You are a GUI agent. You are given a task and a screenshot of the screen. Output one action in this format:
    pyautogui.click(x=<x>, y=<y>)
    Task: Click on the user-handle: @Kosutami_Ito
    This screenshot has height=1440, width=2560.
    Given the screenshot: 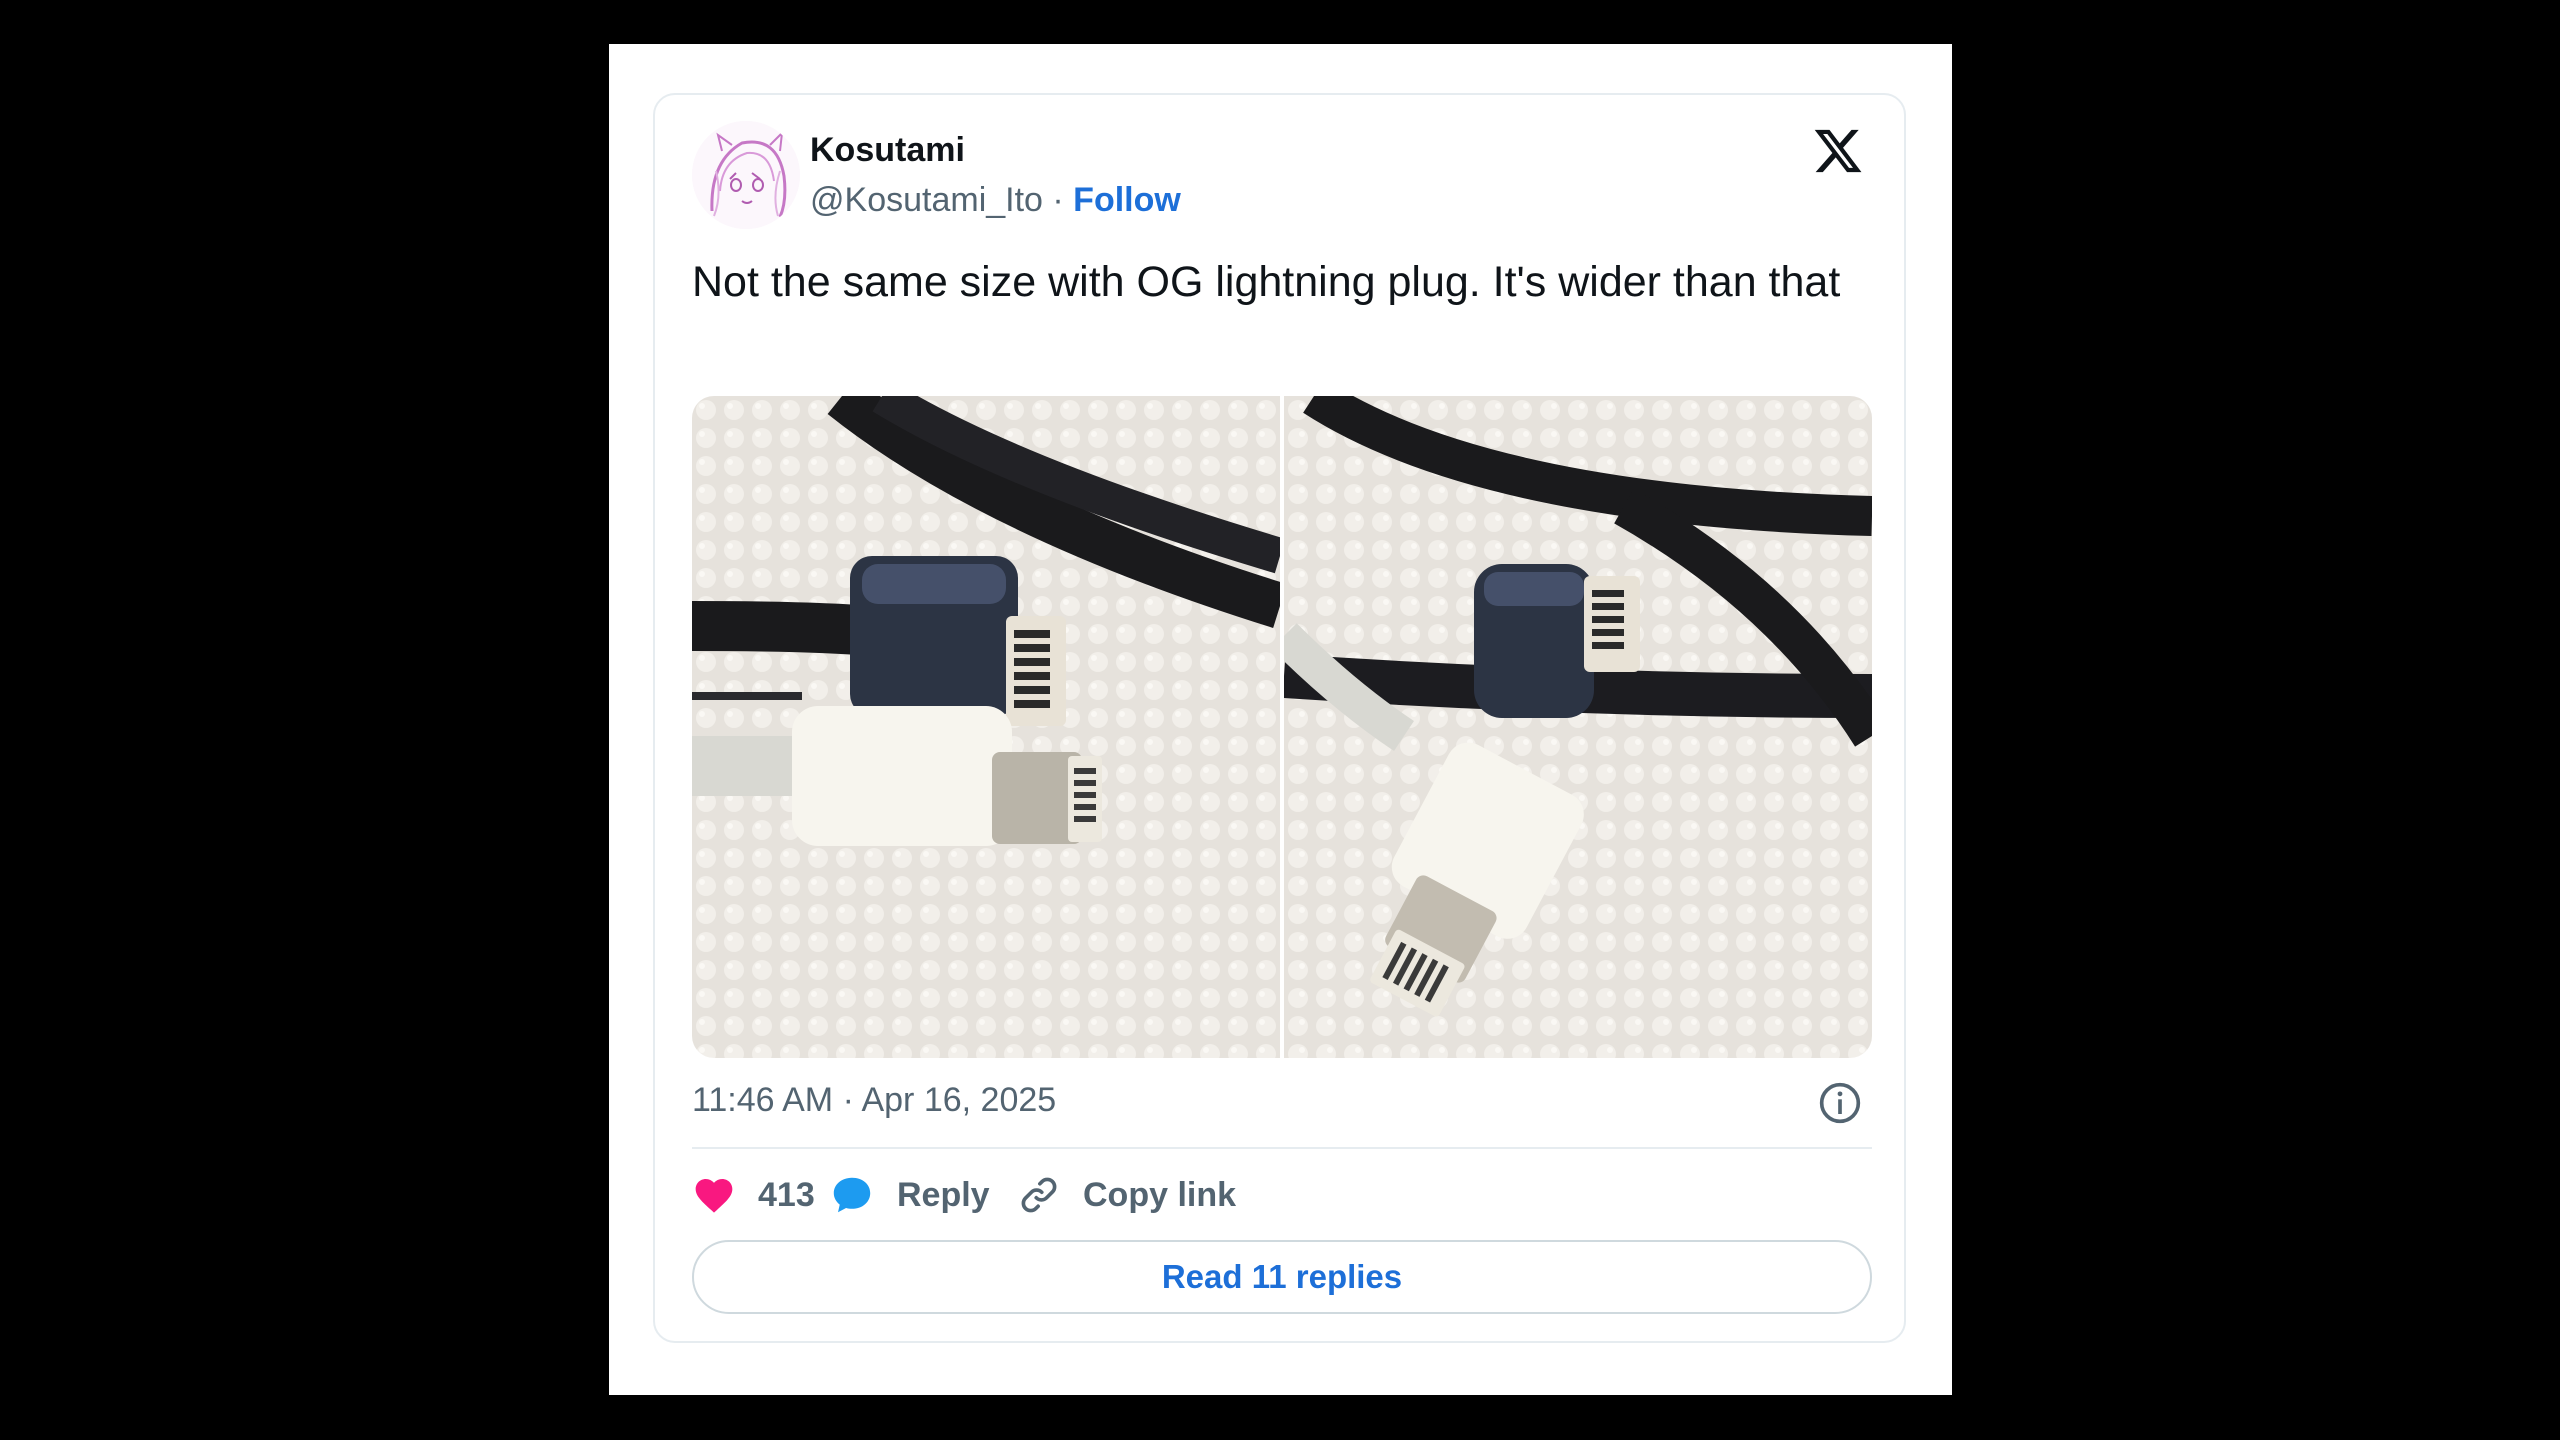 What is the action you would take?
    pyautogui.click(x=926, y=200)
    